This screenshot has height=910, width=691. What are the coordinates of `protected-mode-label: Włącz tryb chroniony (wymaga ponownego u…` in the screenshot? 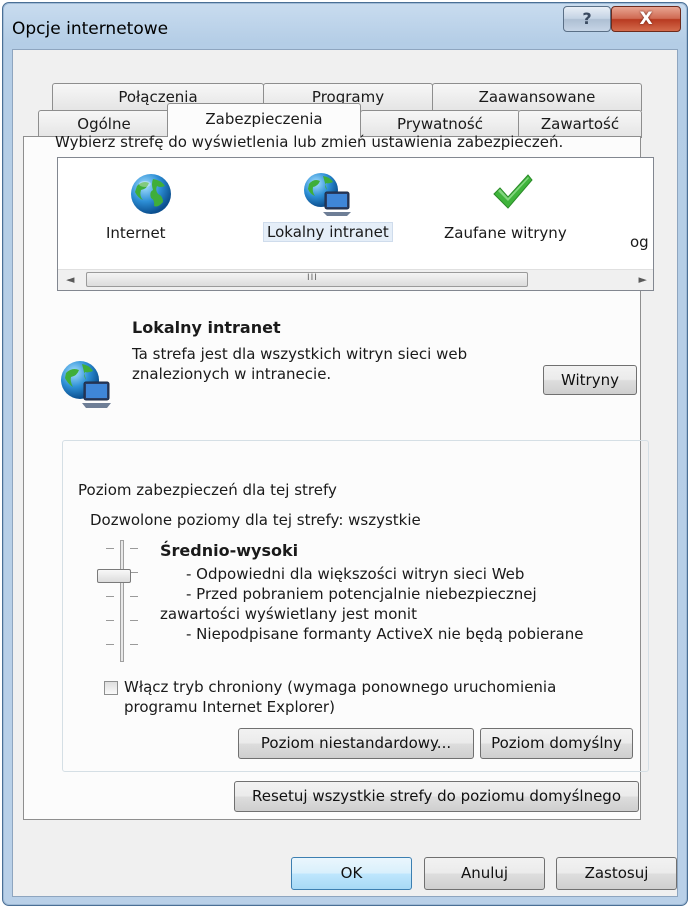 It's located at (374, 697).